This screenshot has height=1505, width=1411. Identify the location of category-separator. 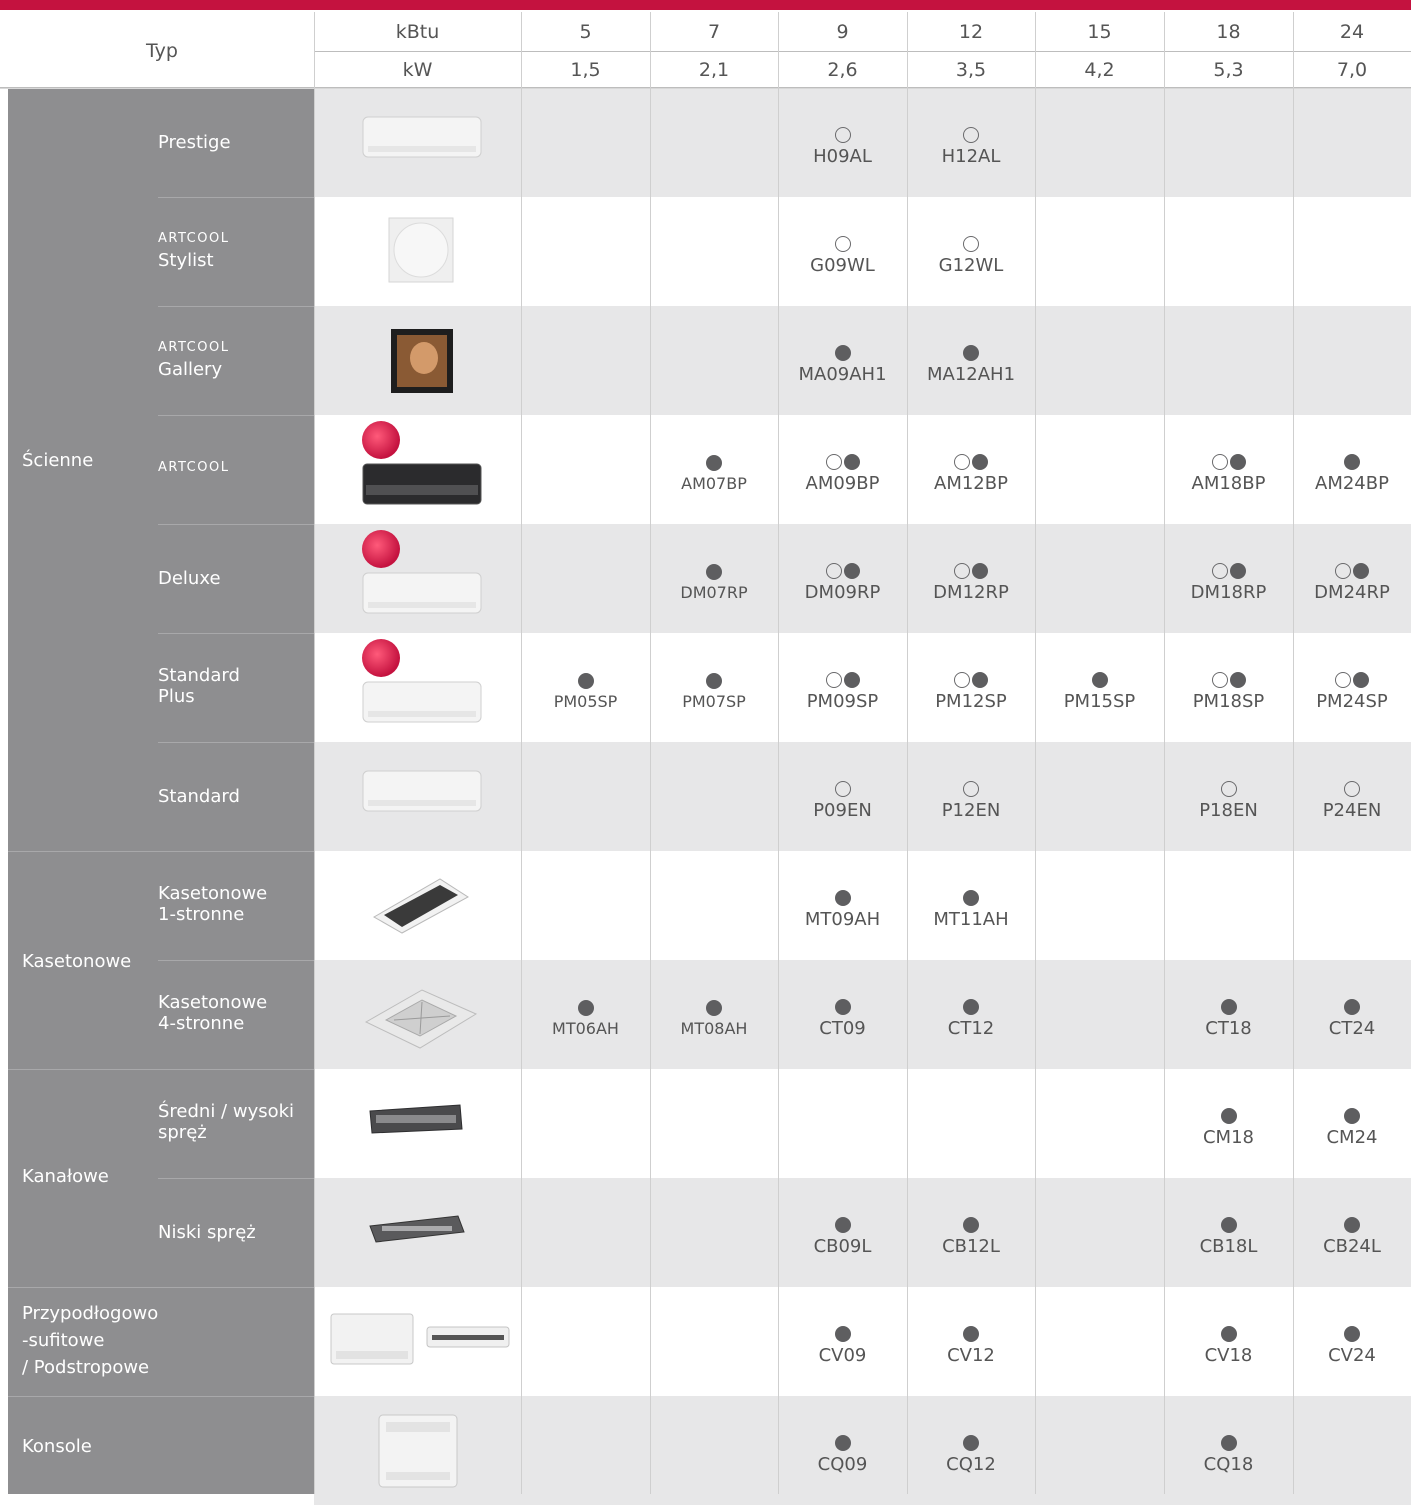
(161, 1287).